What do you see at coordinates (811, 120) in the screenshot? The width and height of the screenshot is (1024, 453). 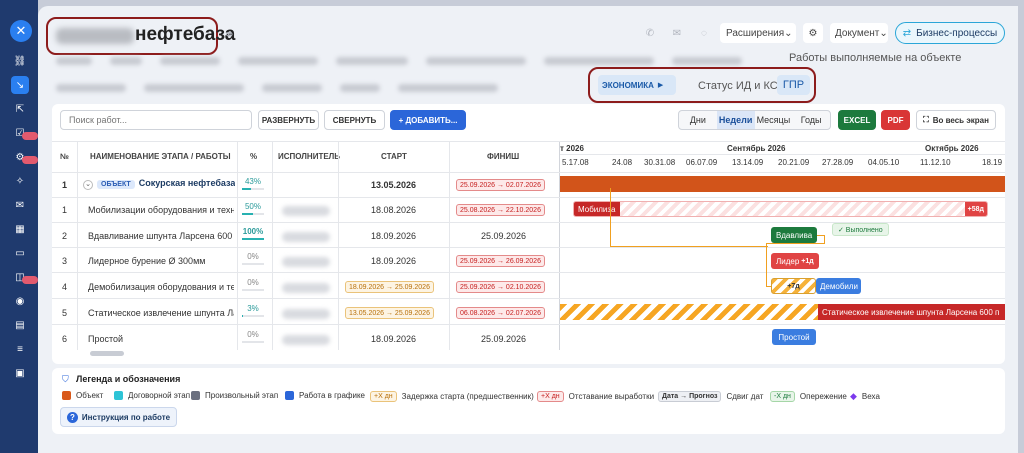 I see `view-years: Годы` at bounding box center [811, 120].